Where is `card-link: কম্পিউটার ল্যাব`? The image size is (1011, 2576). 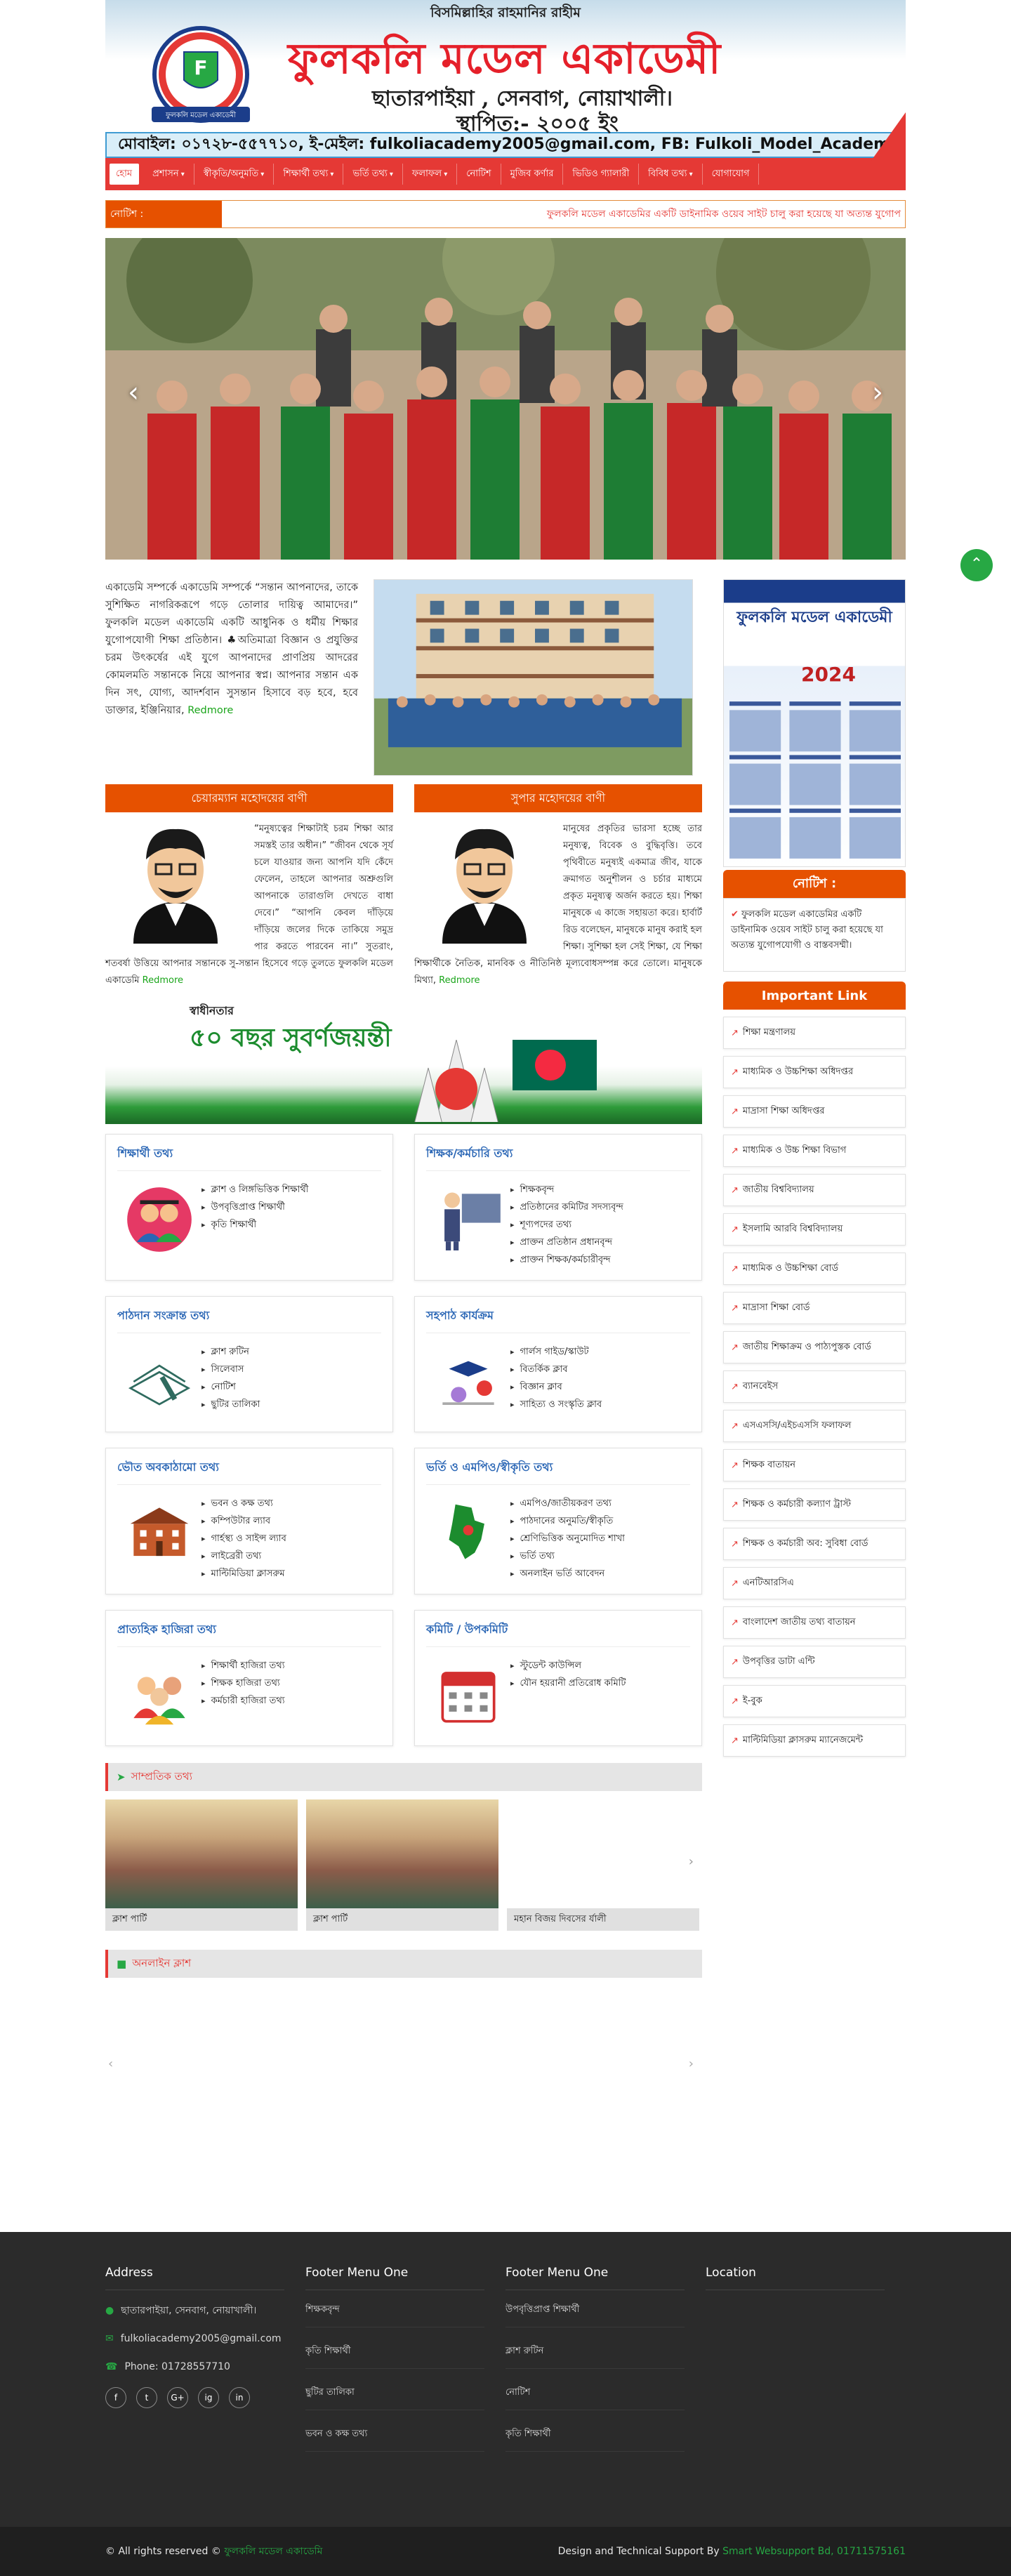 card-link: কম্পিউটার ল্যাব is located at coordinates (243, 1521).